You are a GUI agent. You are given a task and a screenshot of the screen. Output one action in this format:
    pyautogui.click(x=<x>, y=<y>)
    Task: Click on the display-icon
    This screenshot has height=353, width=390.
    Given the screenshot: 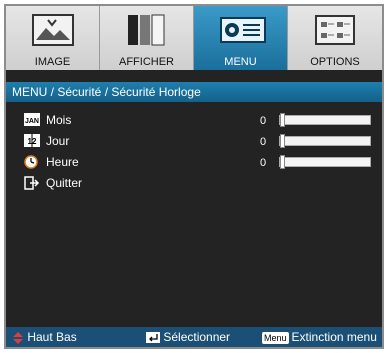 What is the action you would take?
    pyautogui.click(x=146, y=30)
    